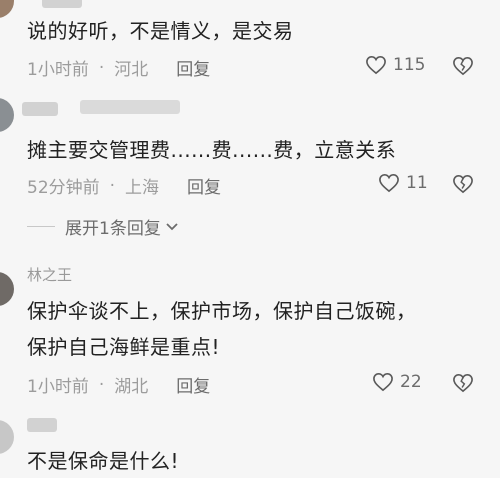  I want to click on like-count: 22, so click(411, 382).